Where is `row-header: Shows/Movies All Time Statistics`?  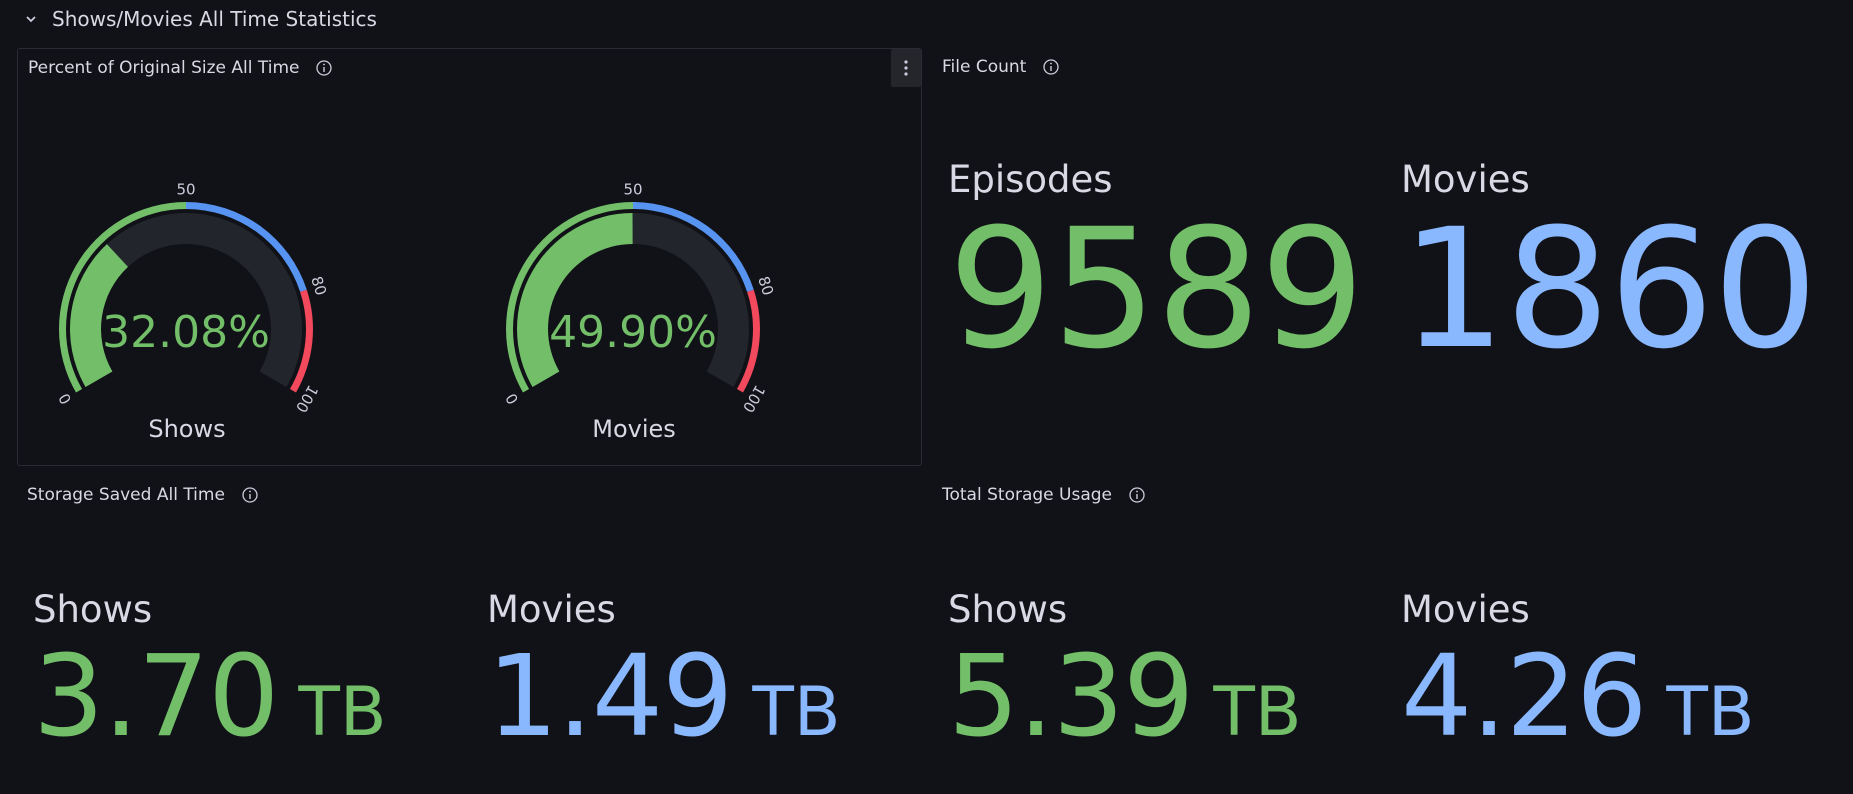 row-header: Shows/Movies All Time Statistics is located at coordinates (200, 19).